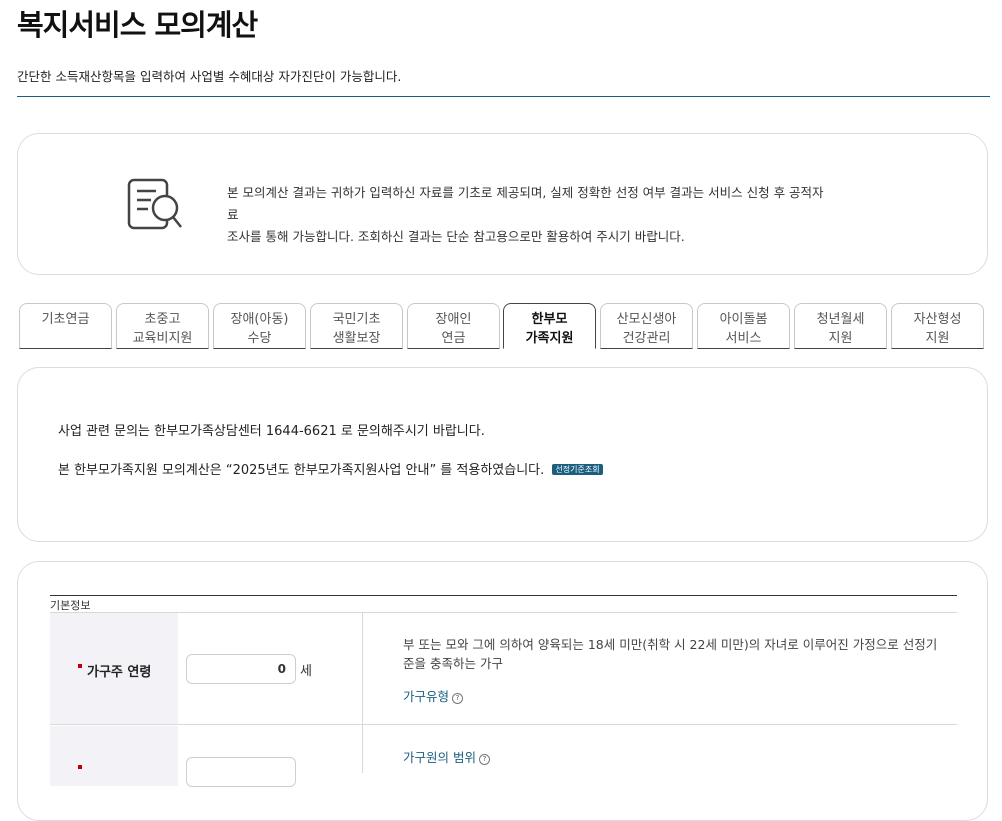 This screenshot has width=1002, height=821. I want to click on page-title: 복지서비스 모의계산, so click(137, 25).